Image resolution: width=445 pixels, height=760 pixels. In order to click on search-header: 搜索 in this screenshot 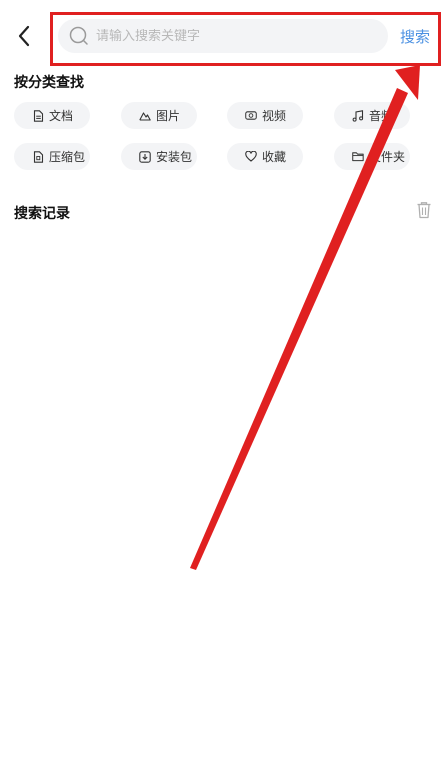, I will do `click(222, 36)`.